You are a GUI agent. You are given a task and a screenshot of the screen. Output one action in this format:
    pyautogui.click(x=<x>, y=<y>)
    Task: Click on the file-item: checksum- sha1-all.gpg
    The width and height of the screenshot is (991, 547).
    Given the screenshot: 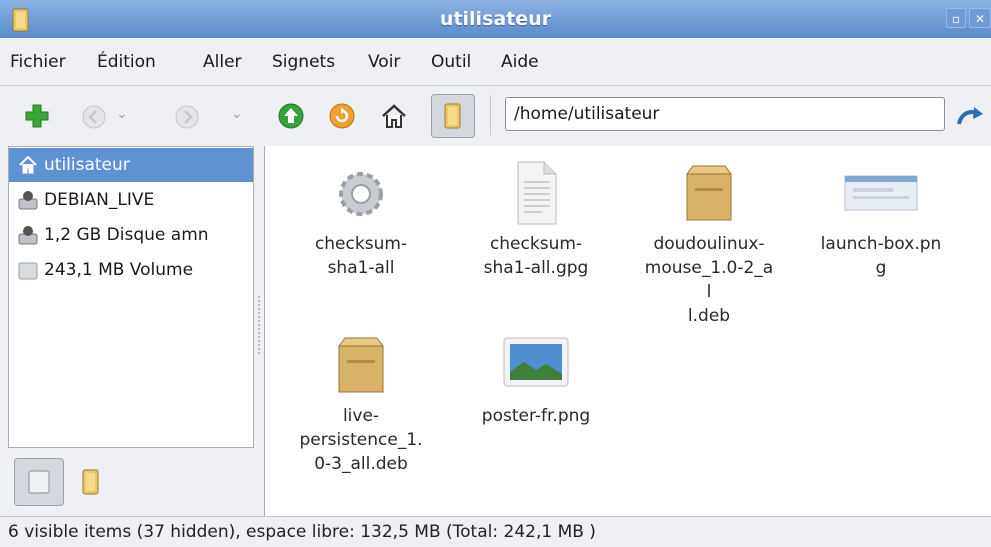 What is the action you would take?
    pyautogui.click(x=536, y=220)
    